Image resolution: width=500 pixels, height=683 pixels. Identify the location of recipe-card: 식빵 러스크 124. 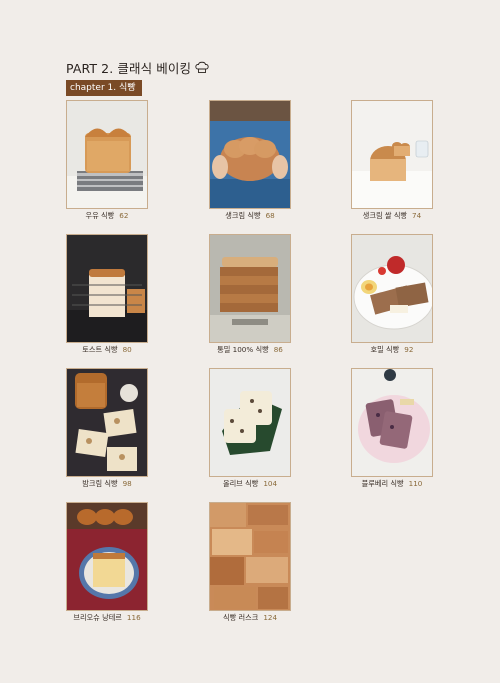
(250, 562).